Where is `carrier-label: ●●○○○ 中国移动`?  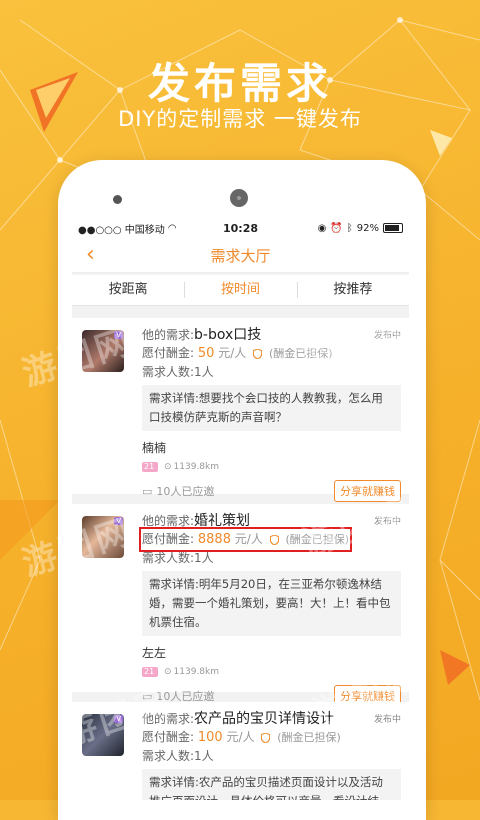 carrier-label: ●●○○○ 中国移动 is located at coordinates (121, 230).